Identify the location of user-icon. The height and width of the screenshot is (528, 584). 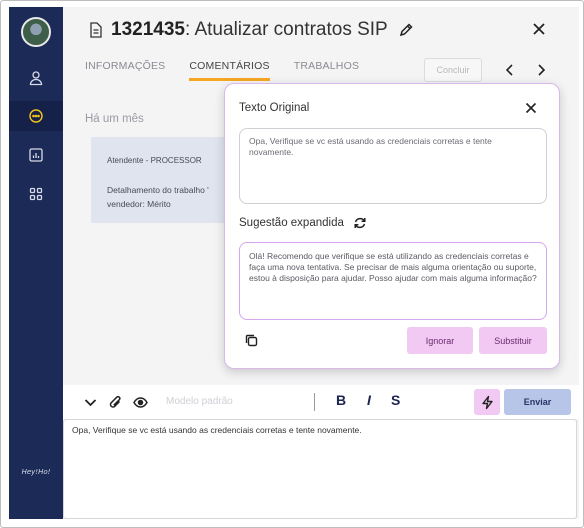
(36, 78).